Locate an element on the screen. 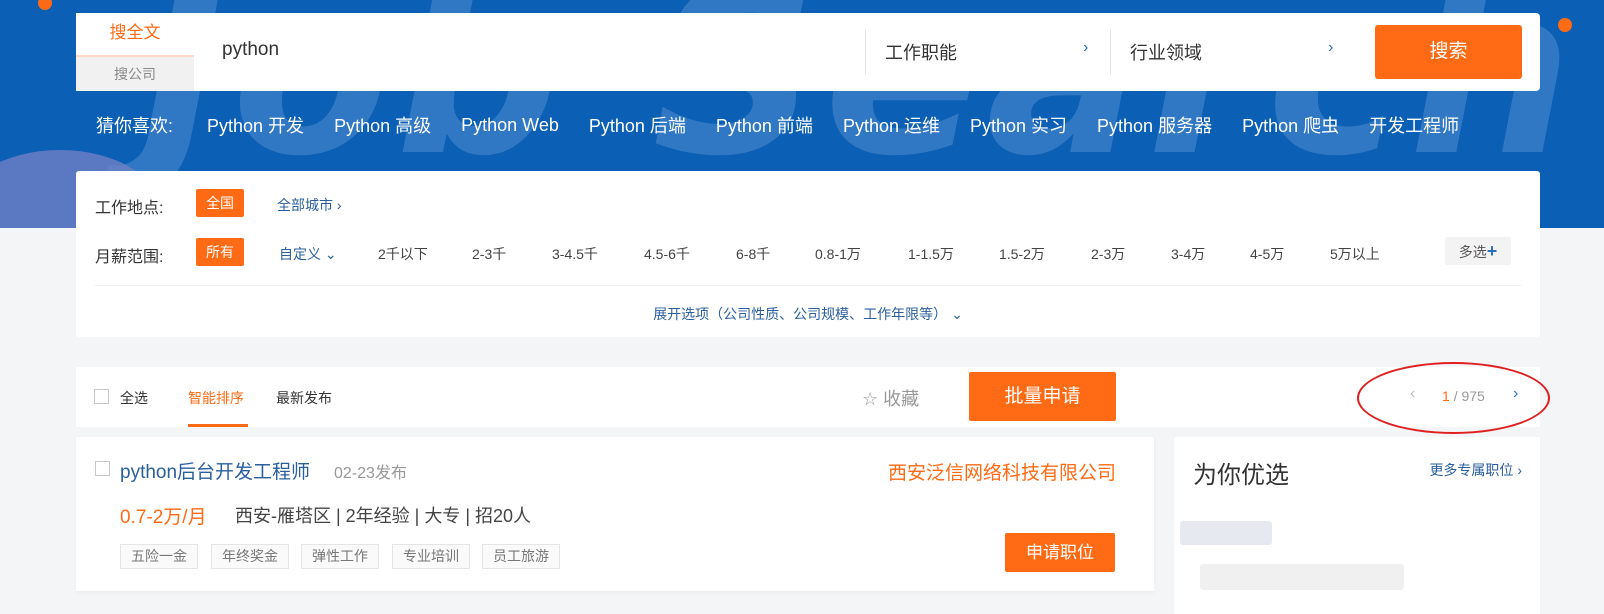 The width and height of the screenshot is (1604, 614). suggestion-link: Python 前端 is located at coordinates (764, 125).